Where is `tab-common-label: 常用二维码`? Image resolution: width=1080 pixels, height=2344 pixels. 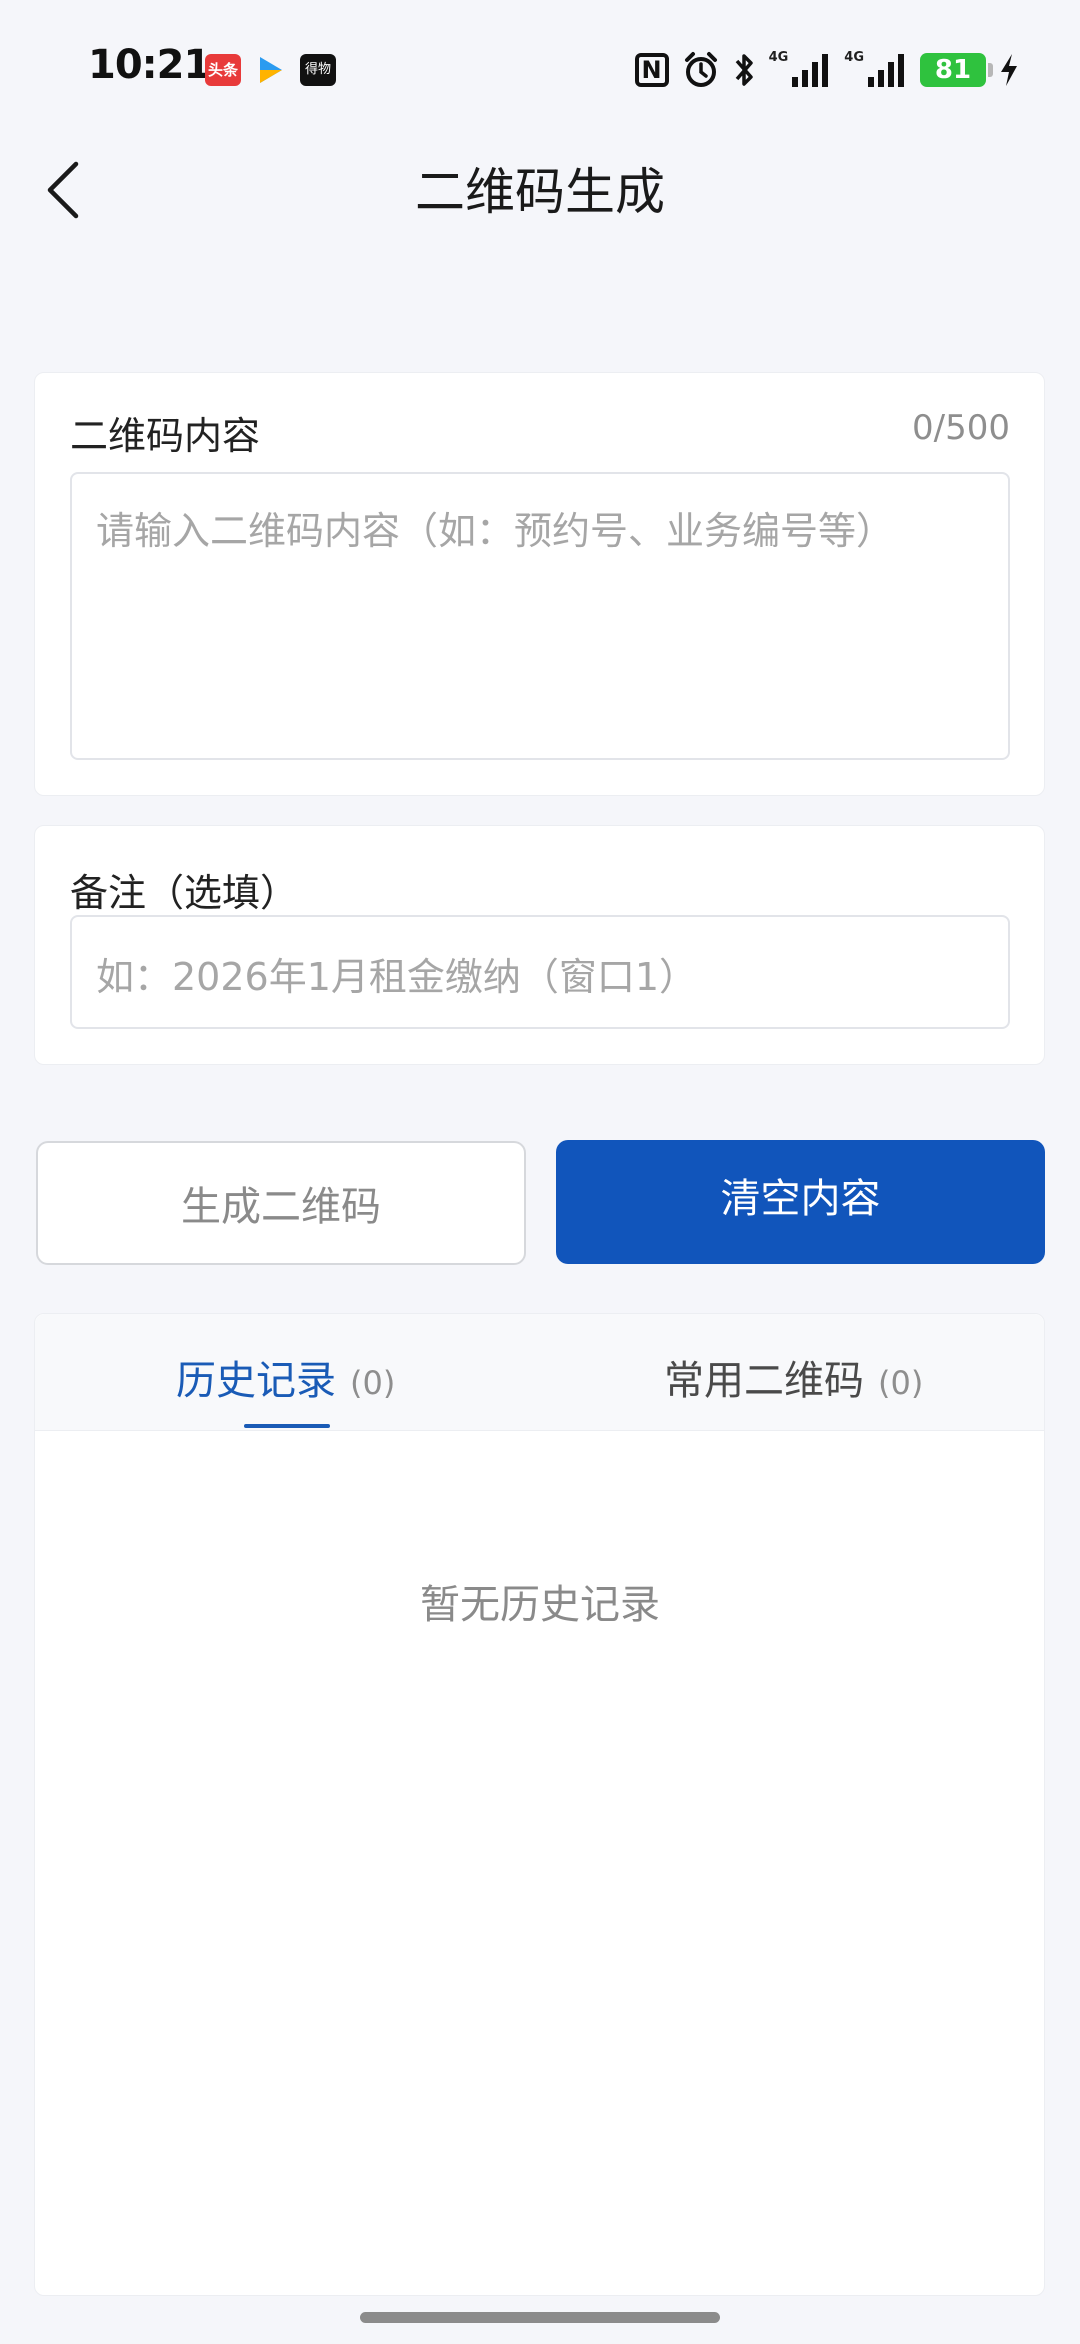
tab-common-label: 常用二维码 is located at coordinates (764, 1381).